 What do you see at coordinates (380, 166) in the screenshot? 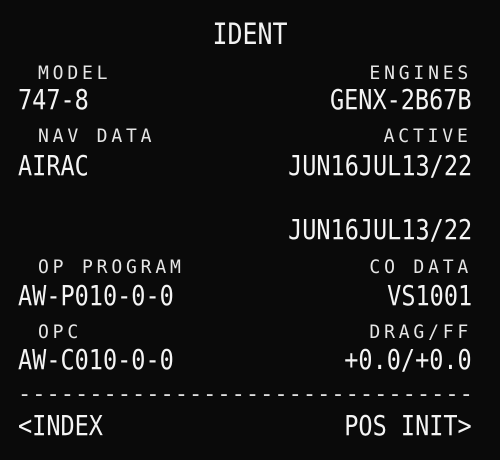
I see `active-database-value: JUN16JUL13/22` at bounding box center [380, 166].